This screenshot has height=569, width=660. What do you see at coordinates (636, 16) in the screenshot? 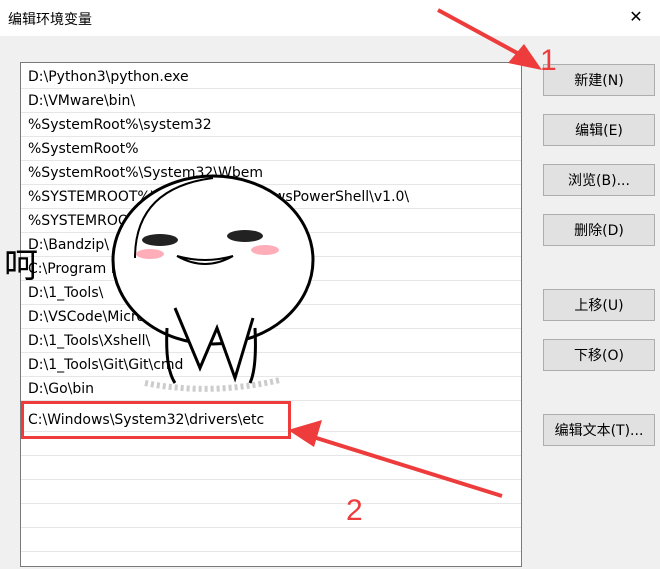
I see `close-icon: ✕` at bounding box center [636, 16].